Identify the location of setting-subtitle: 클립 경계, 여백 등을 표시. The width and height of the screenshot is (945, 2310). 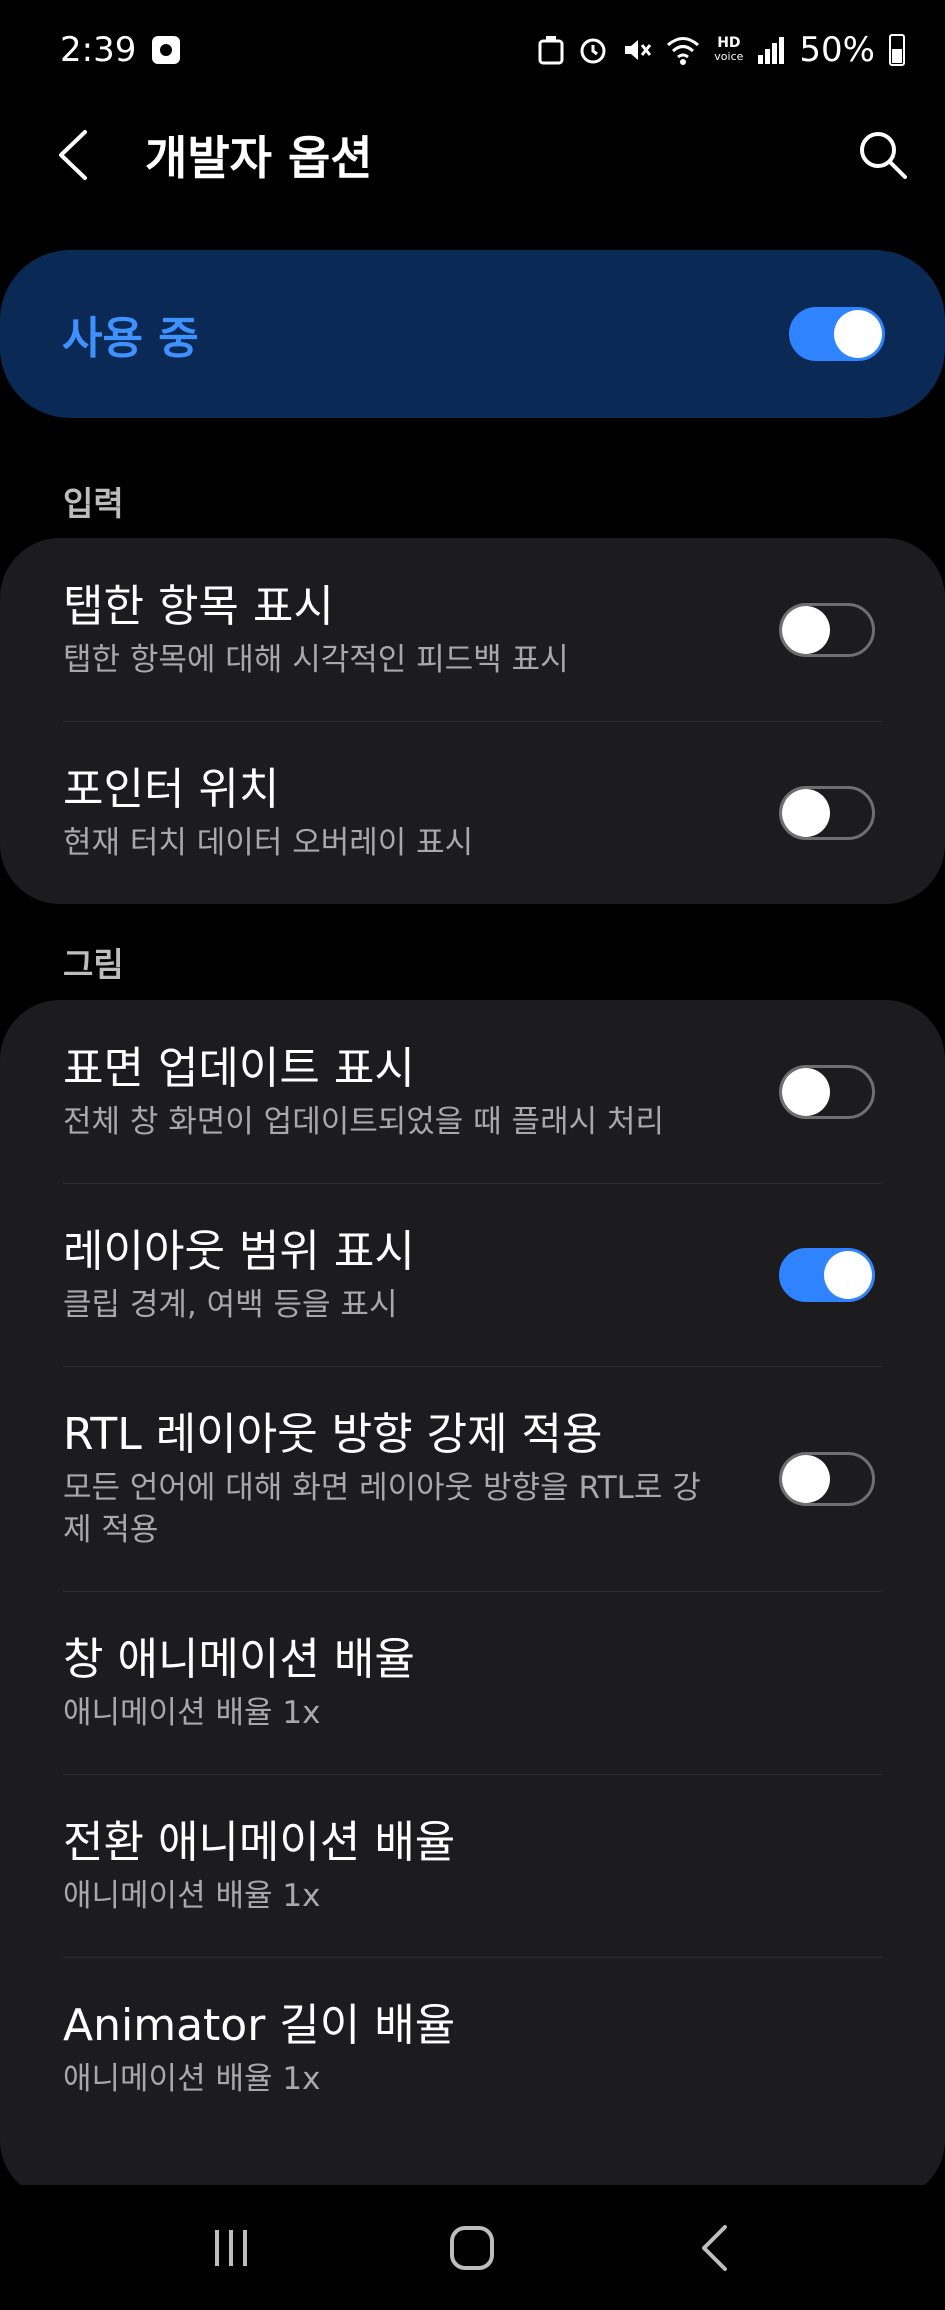
(230, 1304).